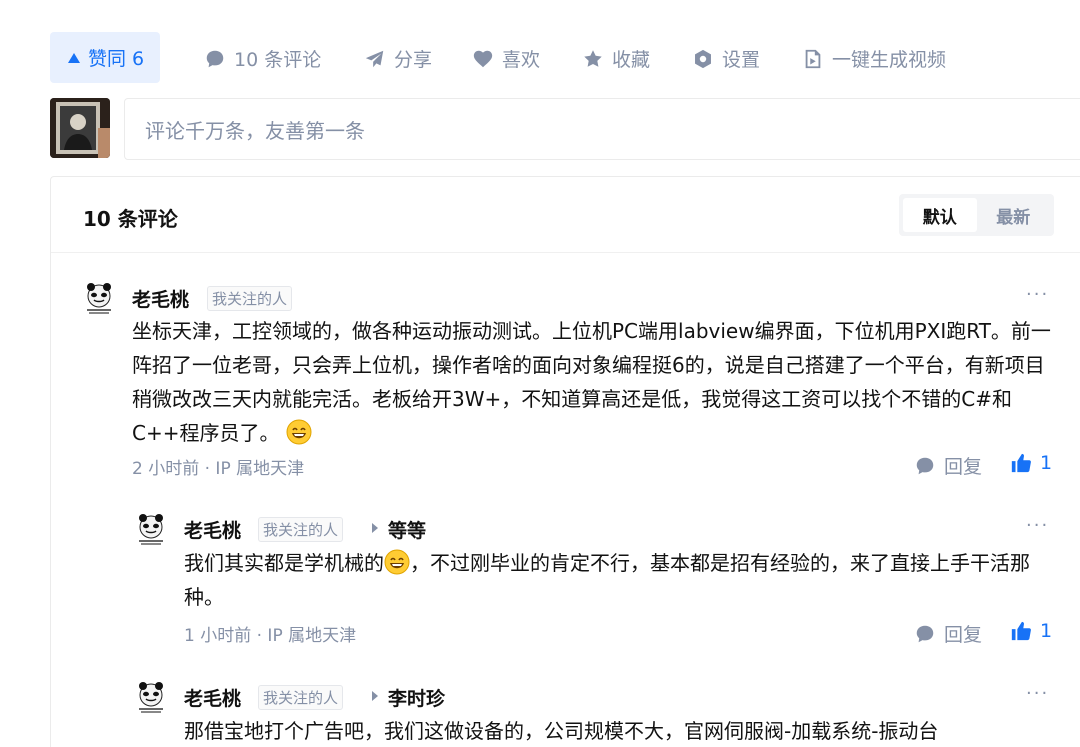  What do you see at coordinates (703, 58) in the screenshot?
I see `gear-icon` at bounding box center [703, 58].